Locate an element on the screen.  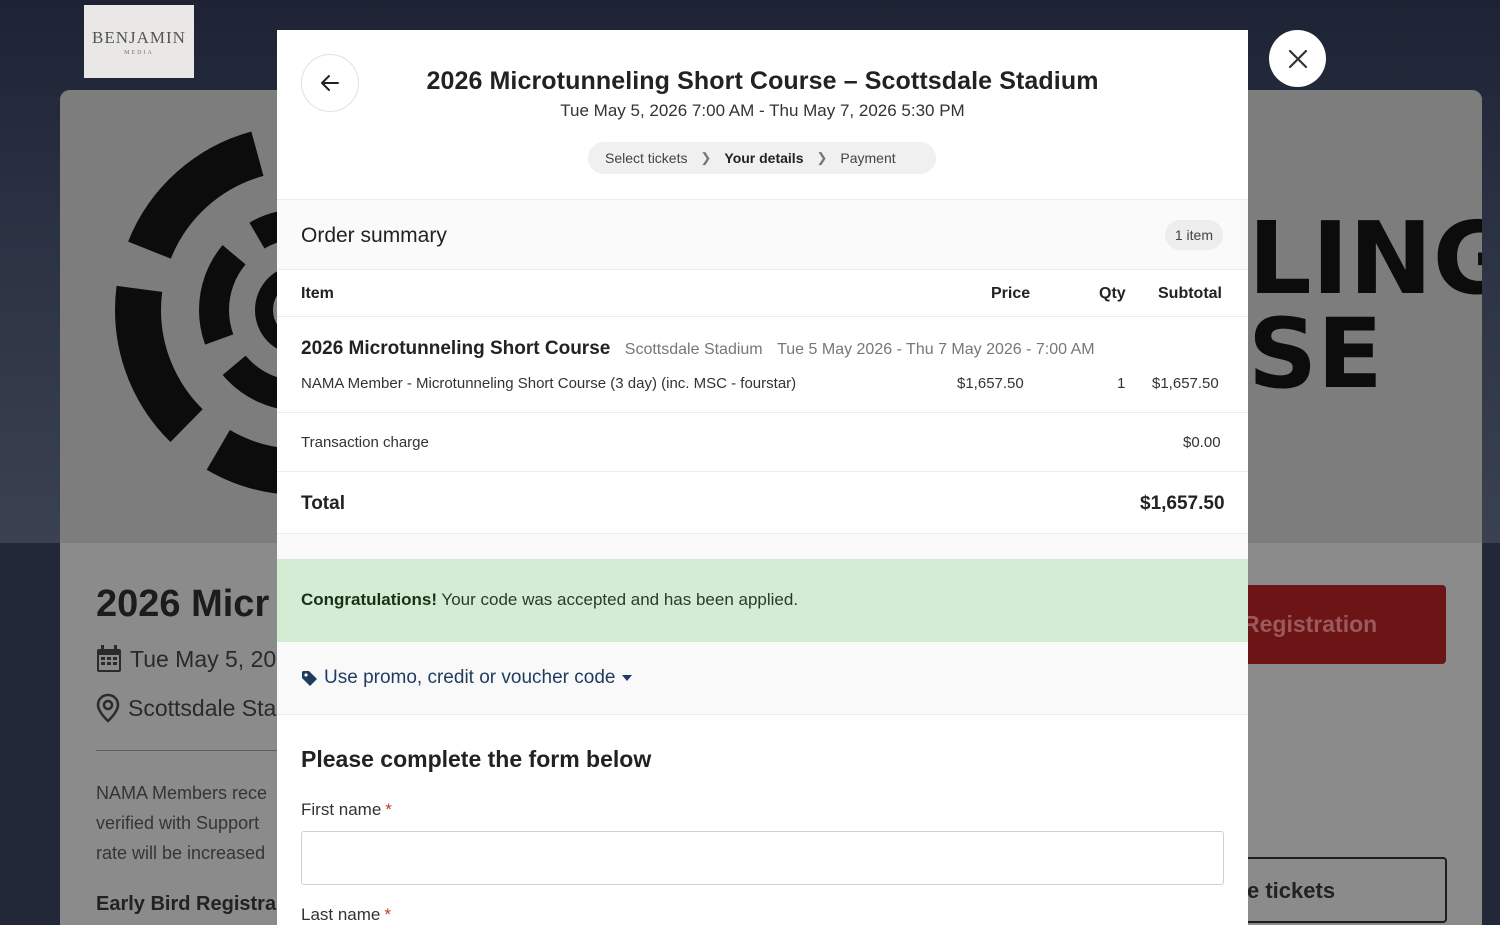
map-pin-icon is located at coordinates (108, 708).